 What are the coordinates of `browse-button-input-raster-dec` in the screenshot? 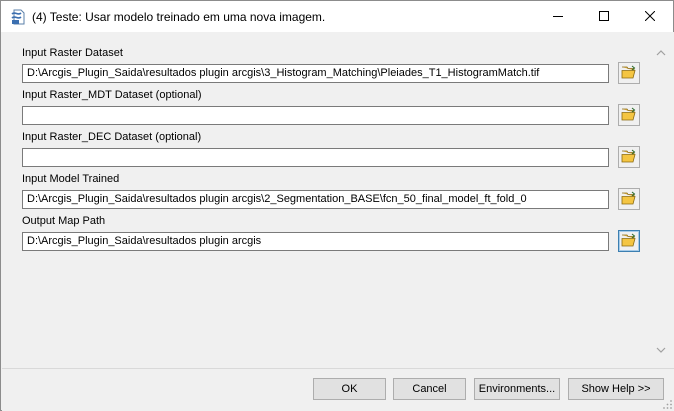 It's located at (629, 157).